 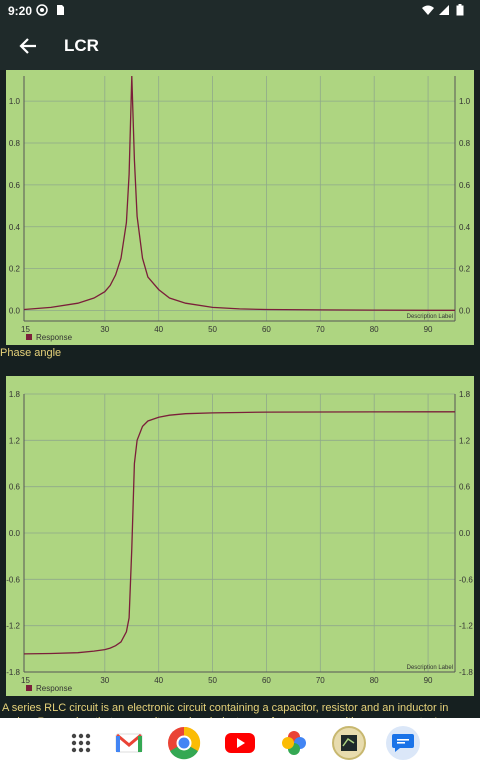 I want to click on gmail-icon, so click(x=129, y=743).